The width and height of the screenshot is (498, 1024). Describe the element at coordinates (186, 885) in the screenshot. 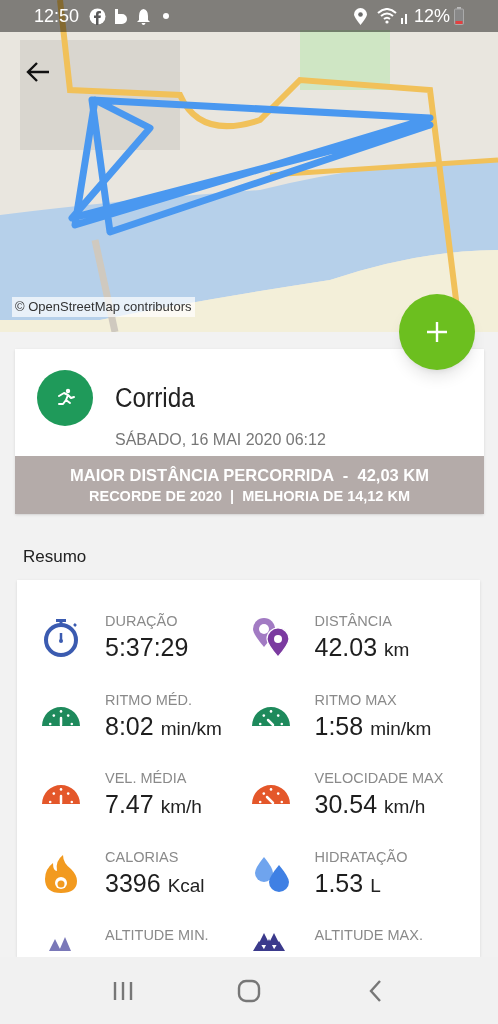

I see `stat-unit: Kcal` at that location.